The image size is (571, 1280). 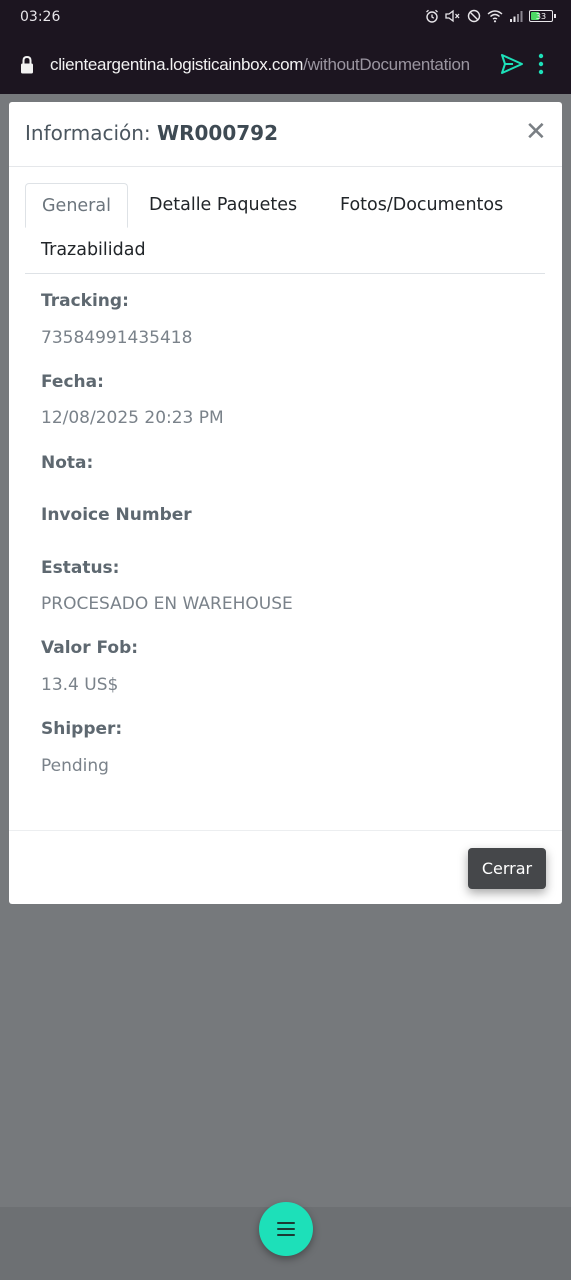 I want to click on battery-icon: 33, so click(x=542, y=16).